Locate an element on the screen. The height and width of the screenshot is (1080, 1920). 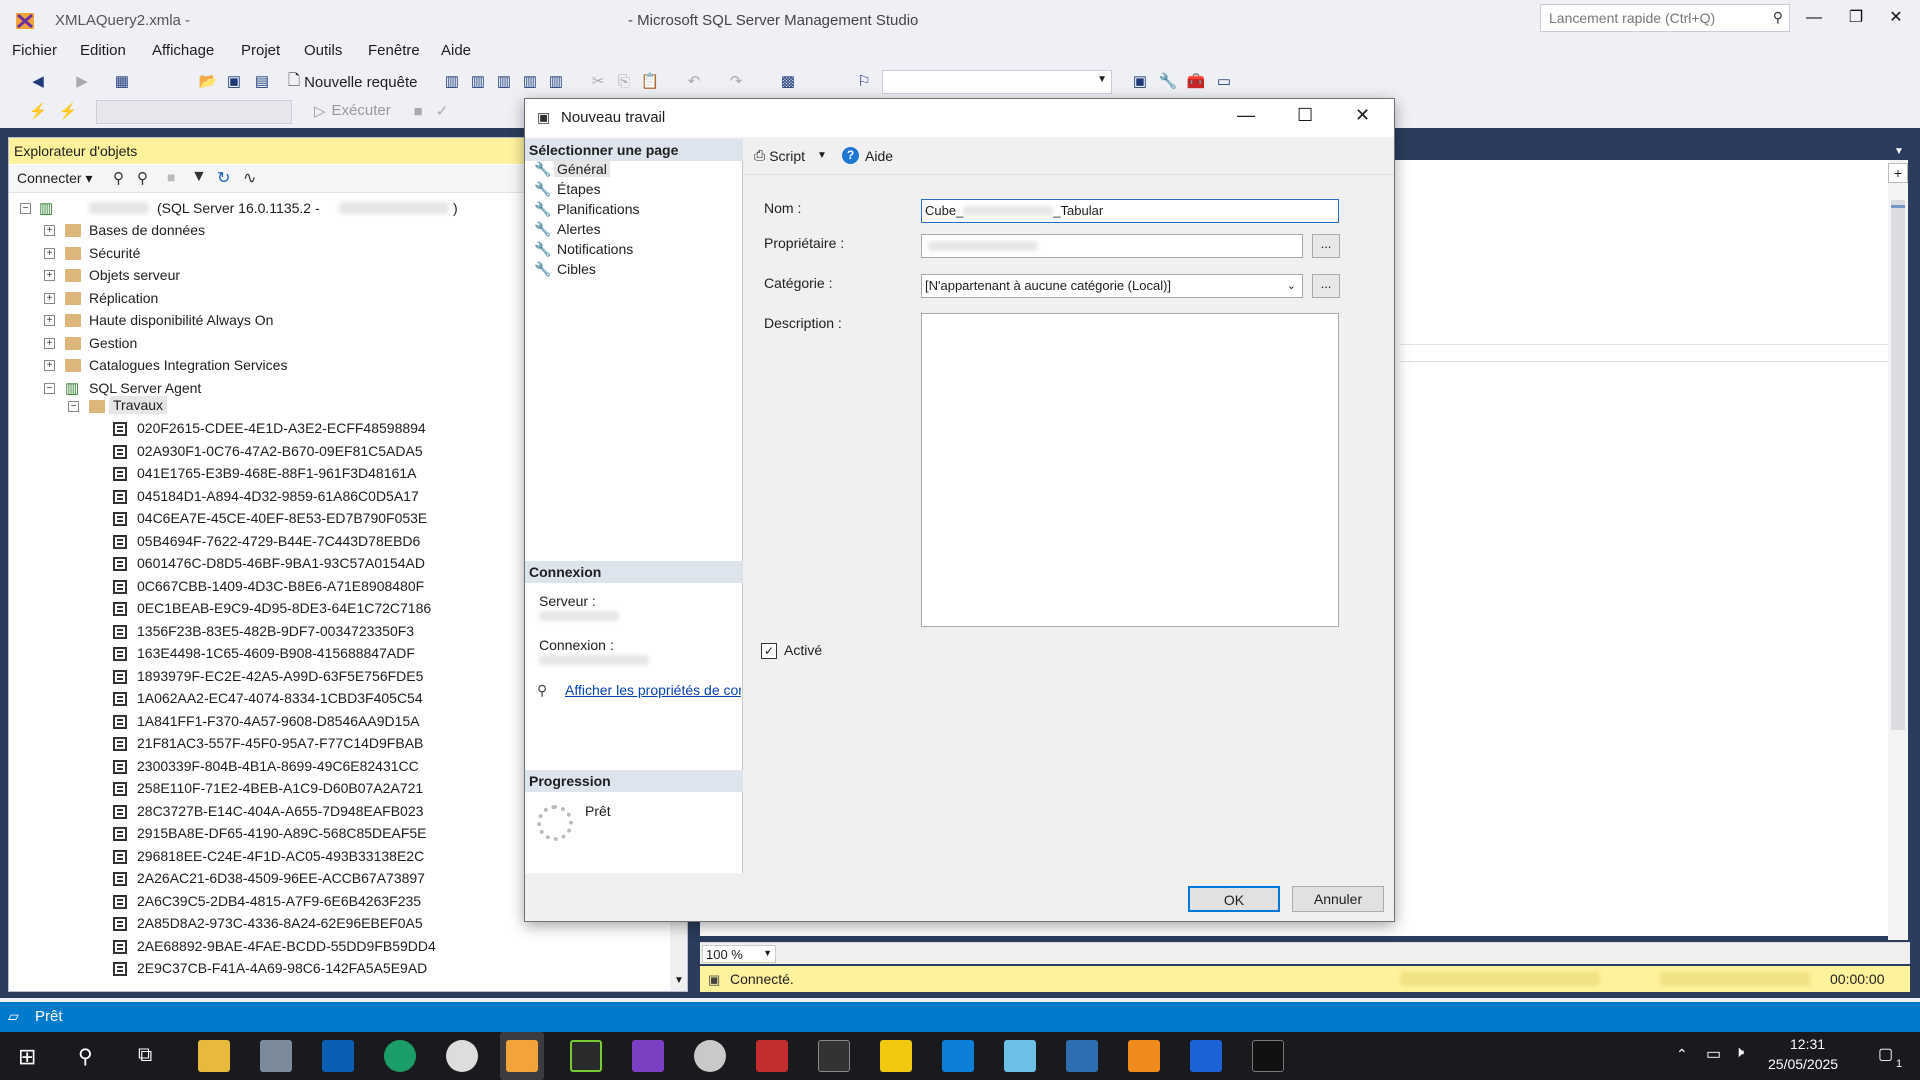
clock-date: 25/05/2025 is located at coordinates (1803, 1064).